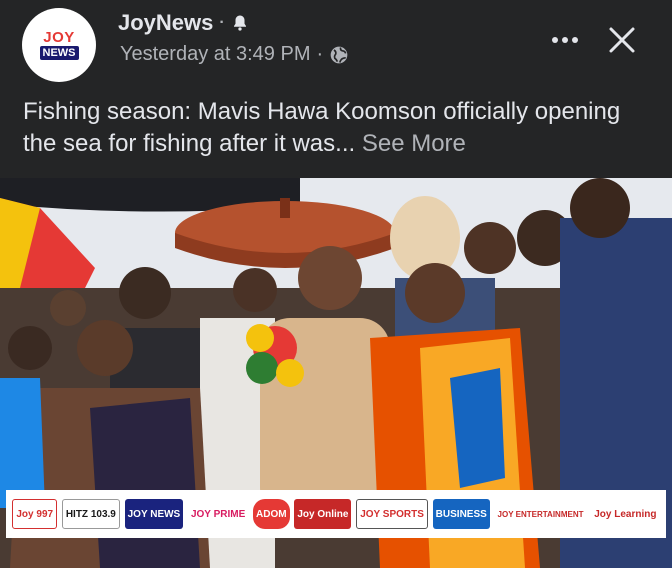 The height and width of the screenshot is (568, 672). What do you see at coordinates (154, 514) in the screenshot?
I see `logo-joynews: JOY NEWS` at bounding box center [154, 514].